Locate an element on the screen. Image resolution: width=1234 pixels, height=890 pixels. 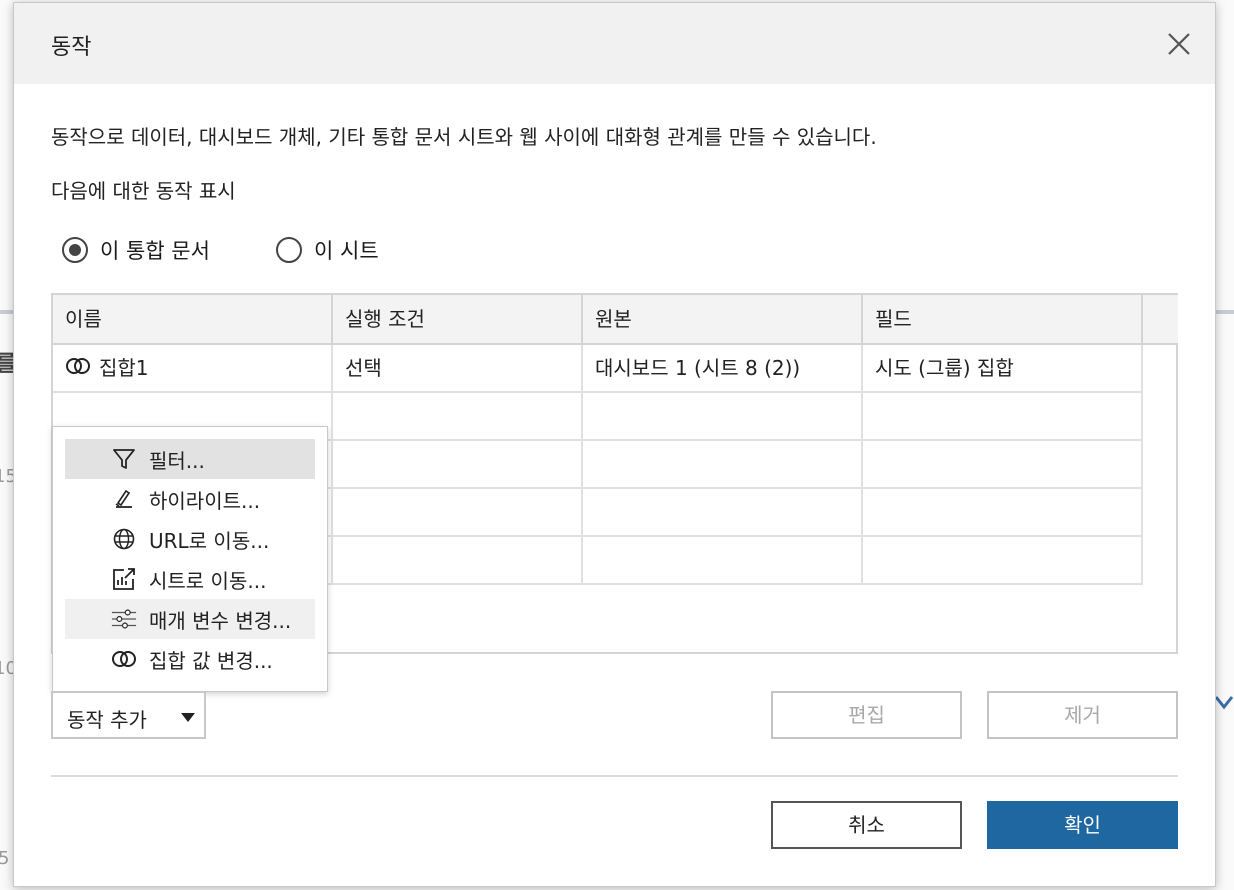
dialog-titlebar: 동작 is located at coordinates (614, 43).